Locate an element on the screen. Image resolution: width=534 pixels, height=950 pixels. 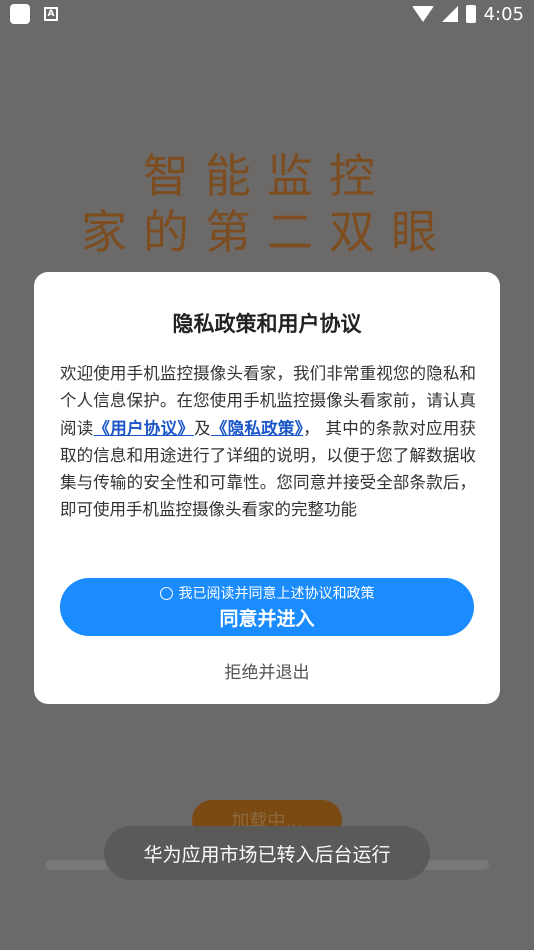
user-agreement-link: 《用户协议》 is located at coordinates (144, 428).